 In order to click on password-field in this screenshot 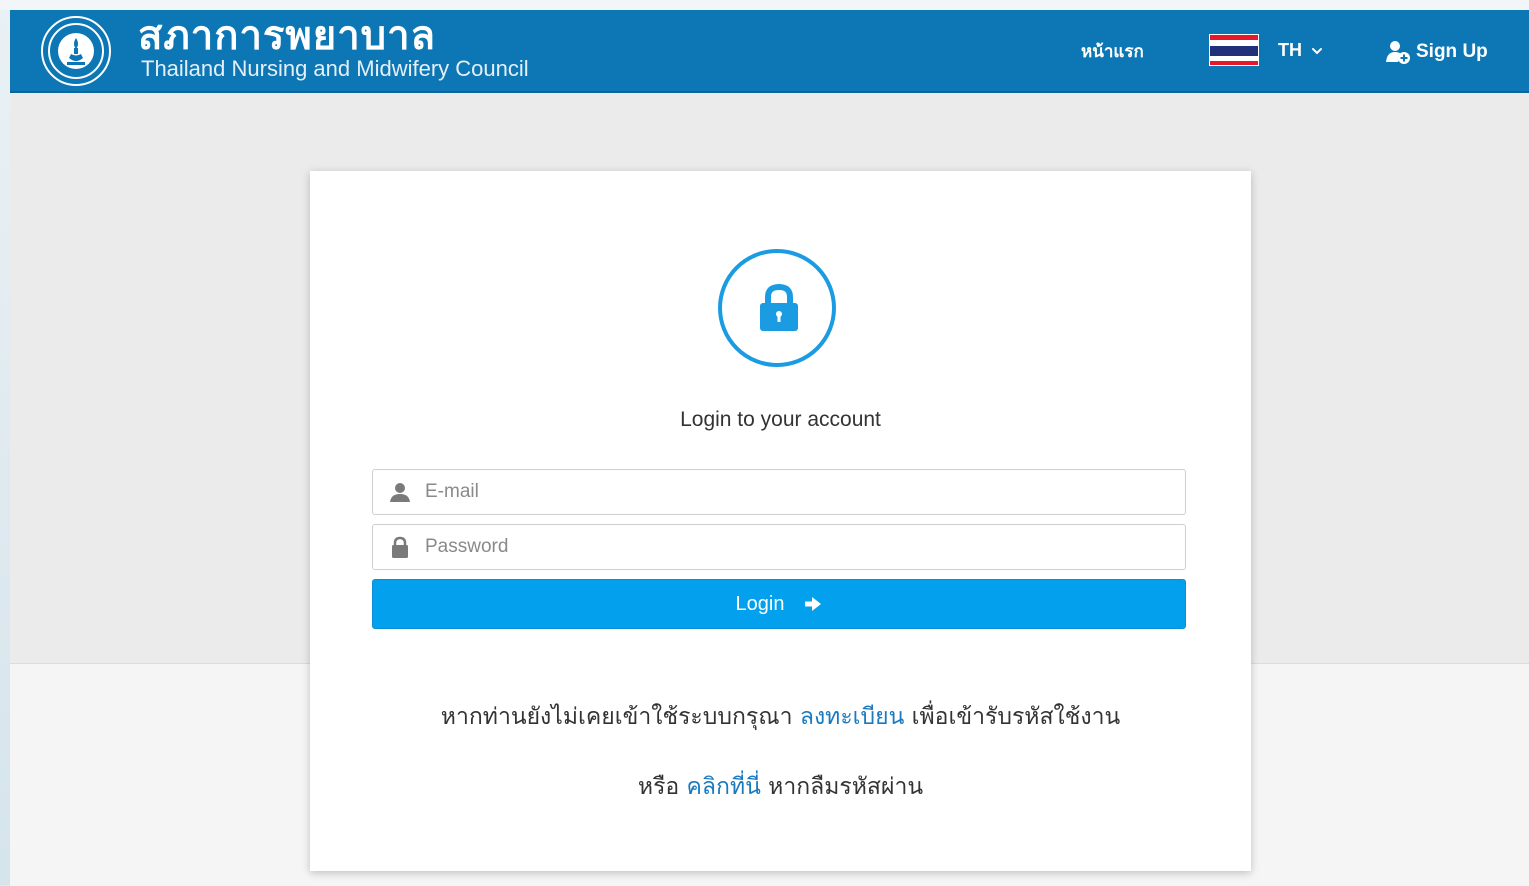, I will do `click(779, 547)`.